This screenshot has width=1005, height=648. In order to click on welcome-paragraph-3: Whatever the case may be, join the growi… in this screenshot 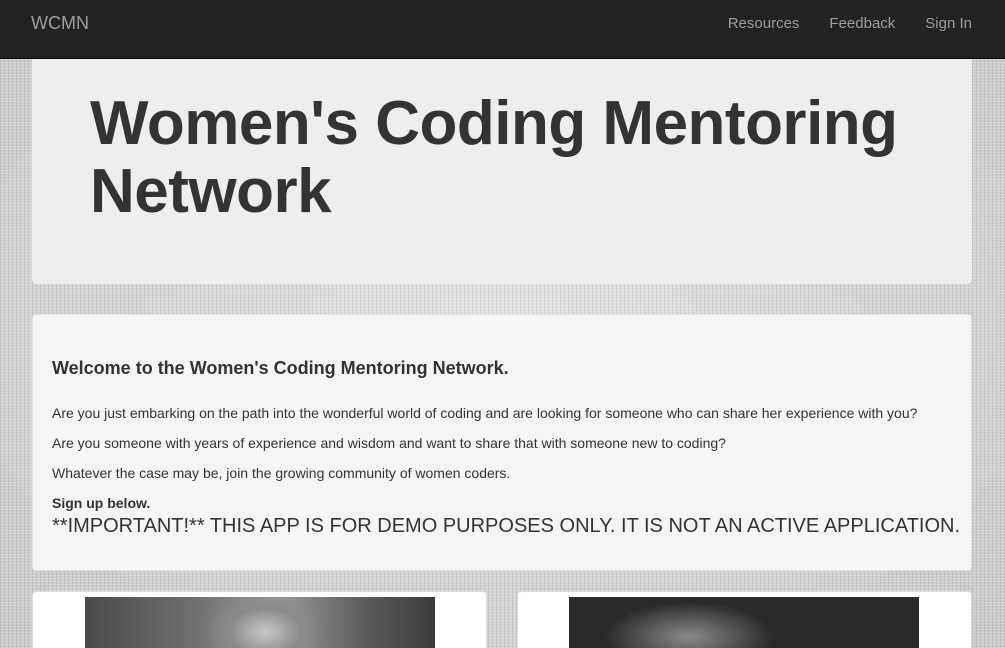, I will do `click(281, 473)`.